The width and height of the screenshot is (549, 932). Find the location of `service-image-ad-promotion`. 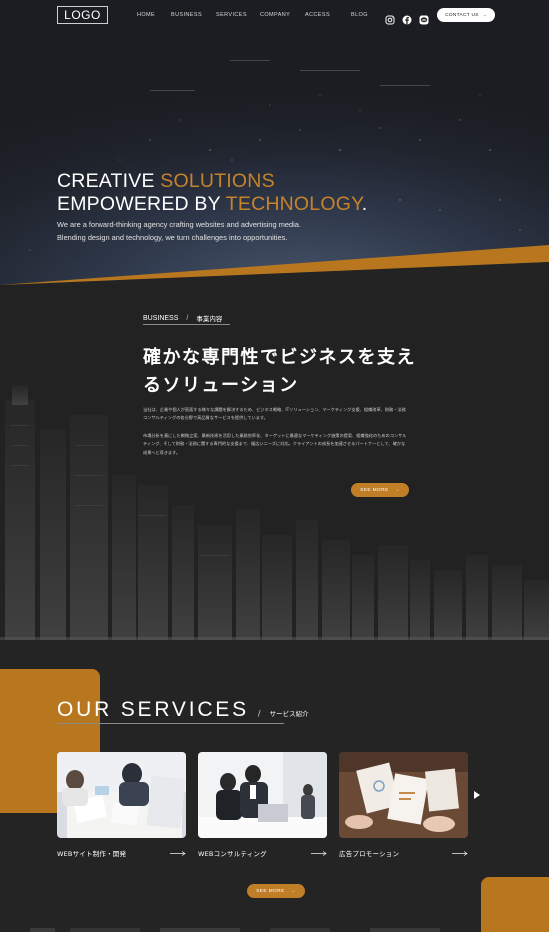

service-image-ad-promotion is located at coordinates (403, 795).